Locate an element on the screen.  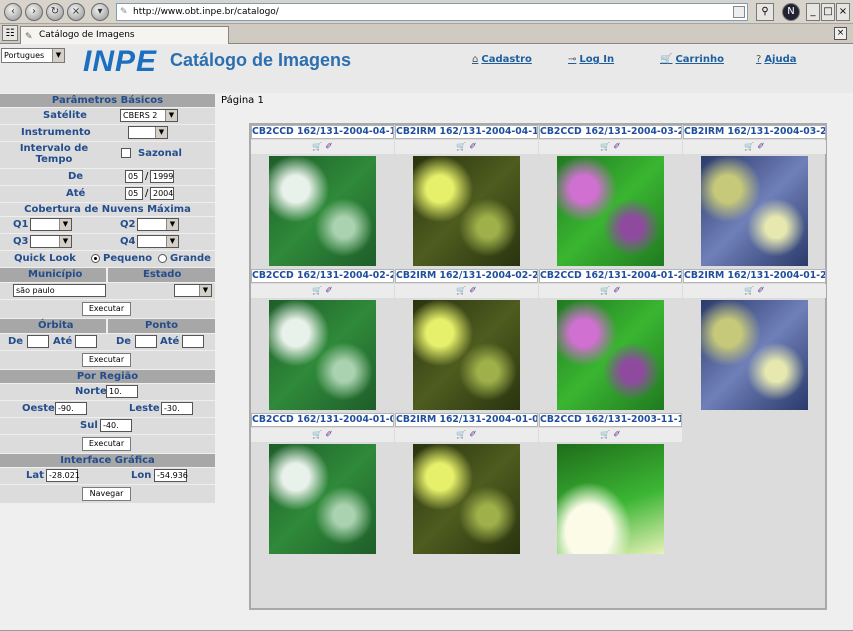
history-dropdown-icon: ▾ is located at coordinates (100, 12).